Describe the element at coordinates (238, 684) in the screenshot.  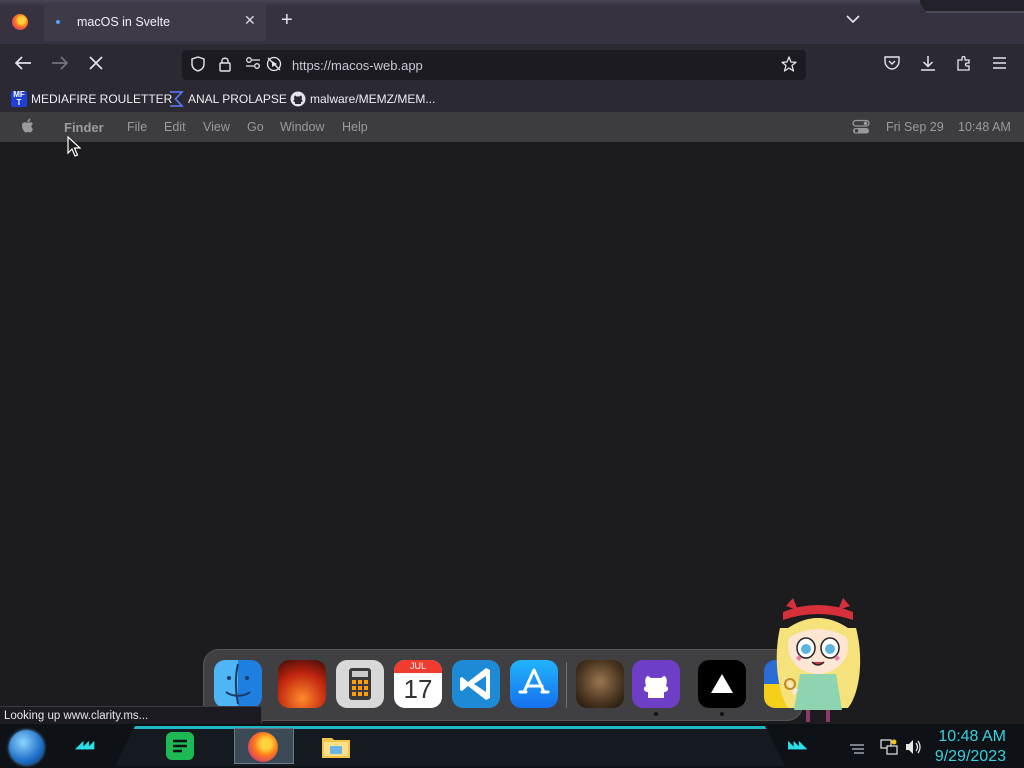
I see `finder-icon` at that location.